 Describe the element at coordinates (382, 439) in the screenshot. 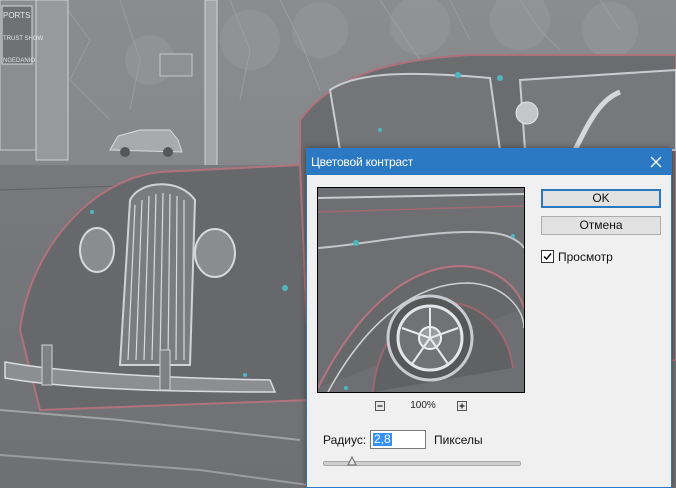

I see `radius-value: 2,8` at that location.